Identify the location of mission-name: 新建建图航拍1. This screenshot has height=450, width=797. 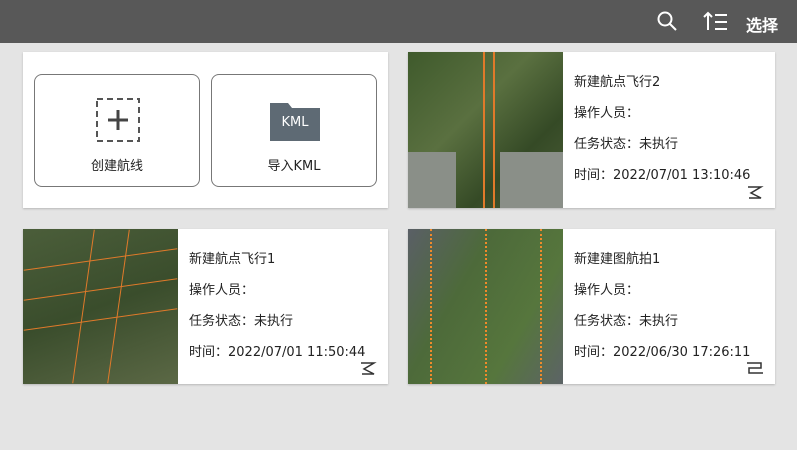
(617, 259).